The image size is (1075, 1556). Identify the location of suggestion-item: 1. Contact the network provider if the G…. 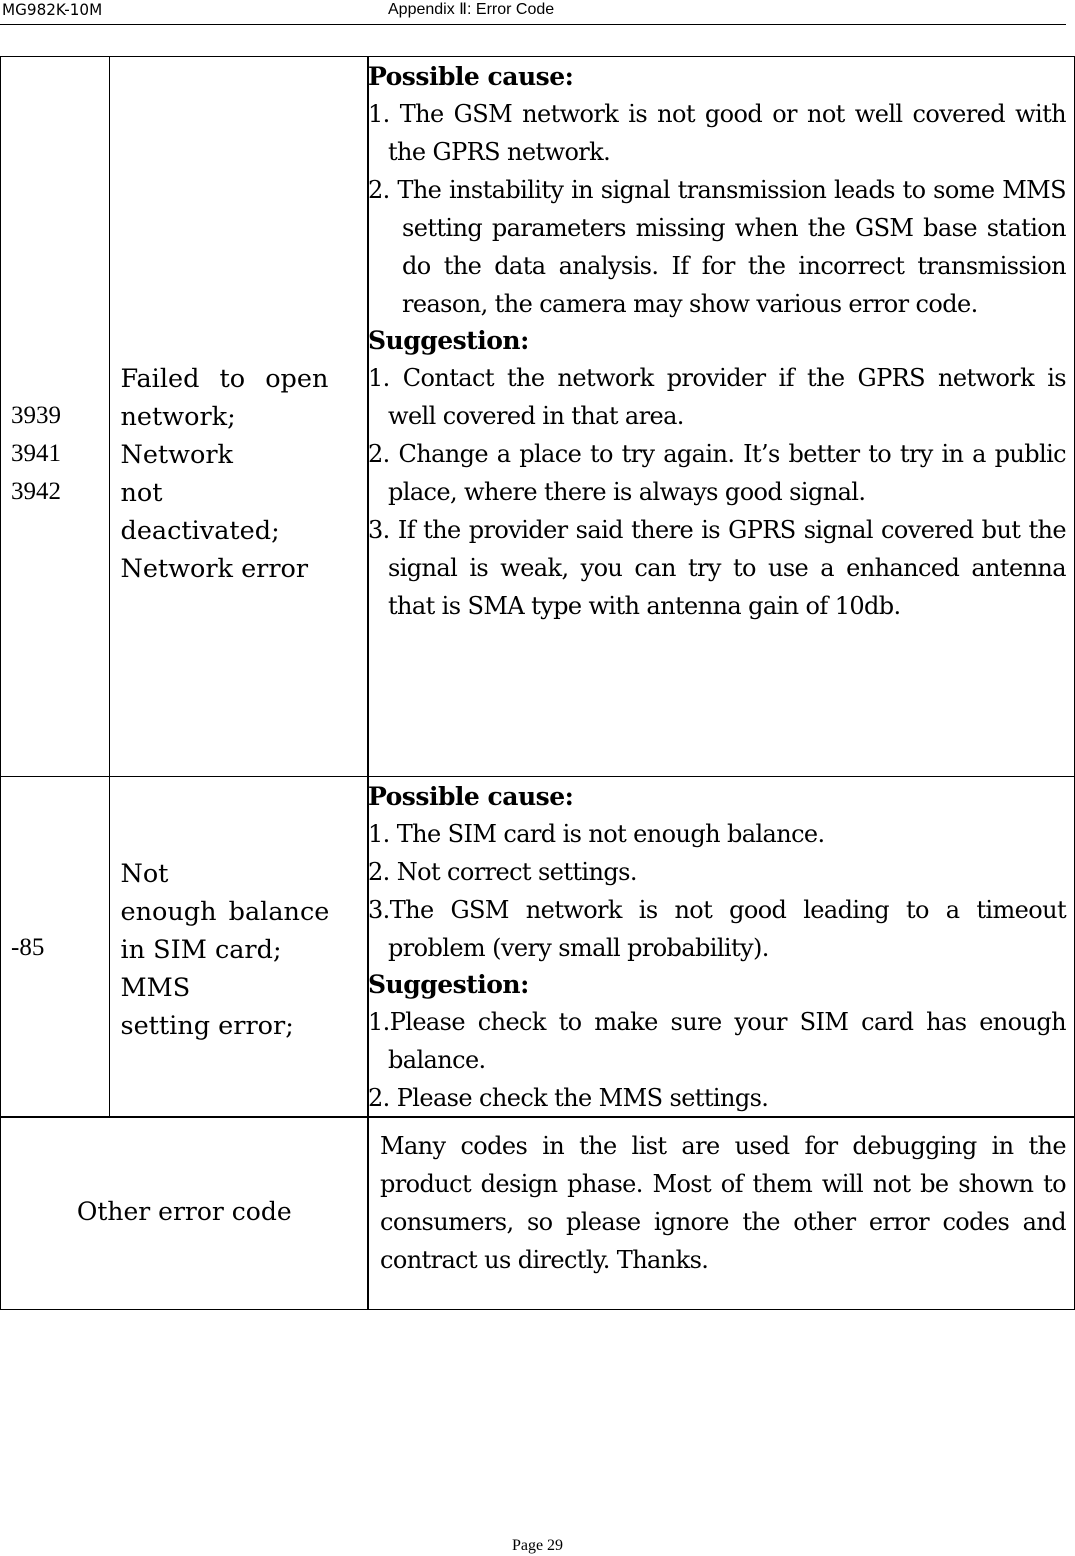
(717, 397).